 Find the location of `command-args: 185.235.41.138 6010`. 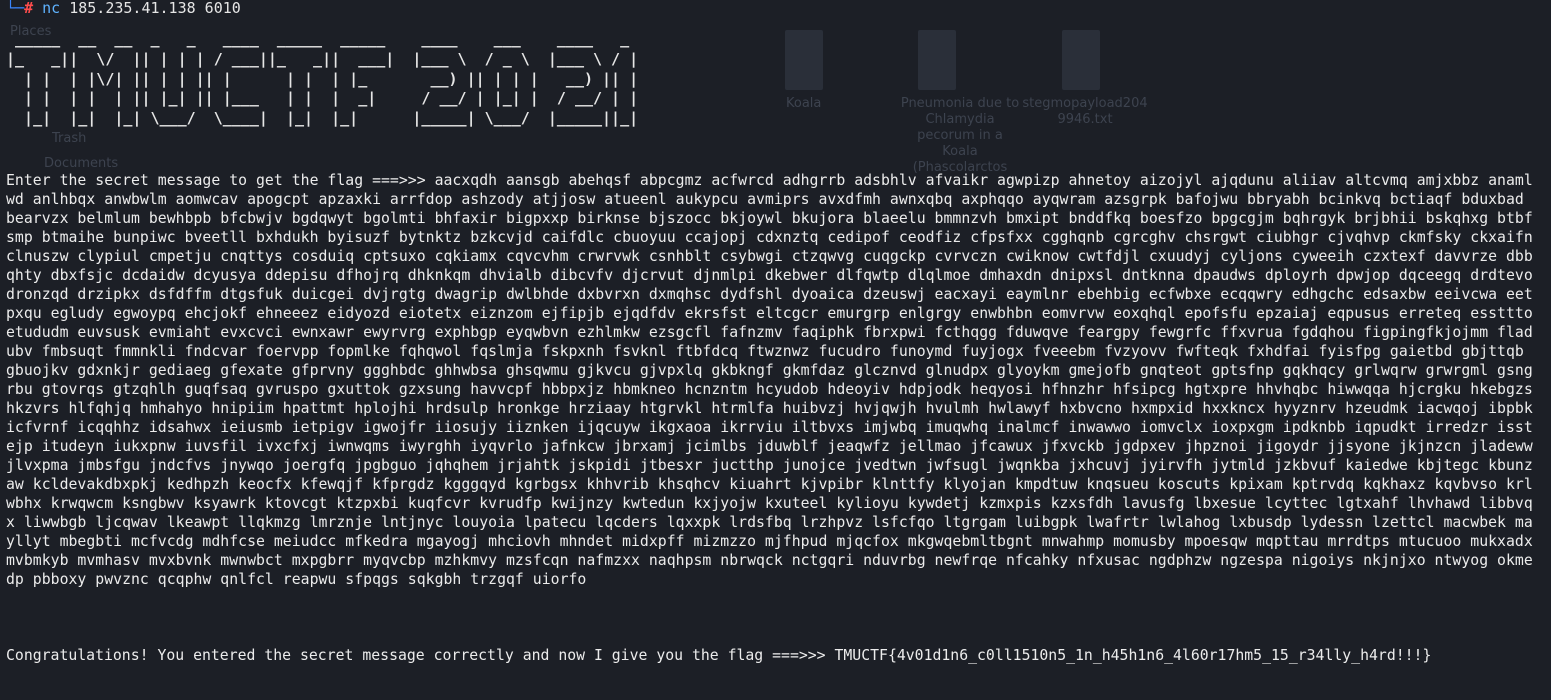

command-args: 185.235.41.138 6010 is located at coordinates (155, 8).